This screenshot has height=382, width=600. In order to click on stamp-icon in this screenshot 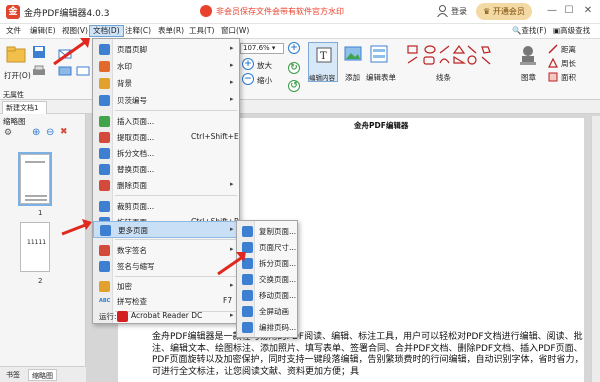, I will do `click(528, 56)`.